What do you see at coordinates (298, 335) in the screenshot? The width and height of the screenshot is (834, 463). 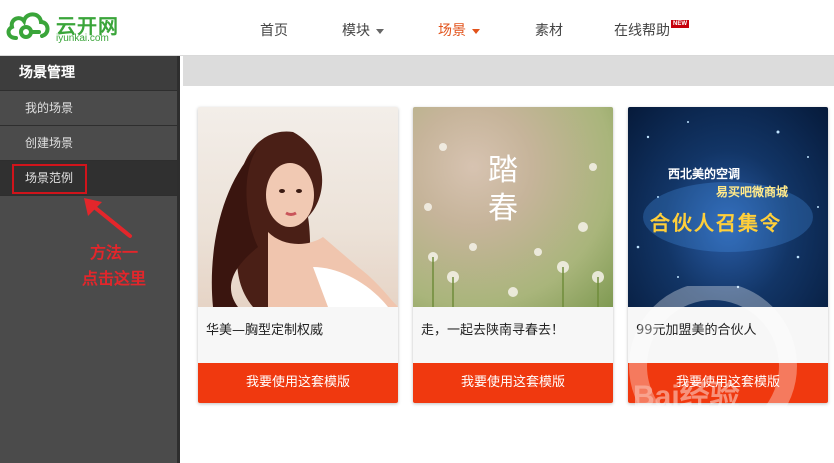 I see `template-title: 华美—胸型定制权威` at bounding box center [298, 335].